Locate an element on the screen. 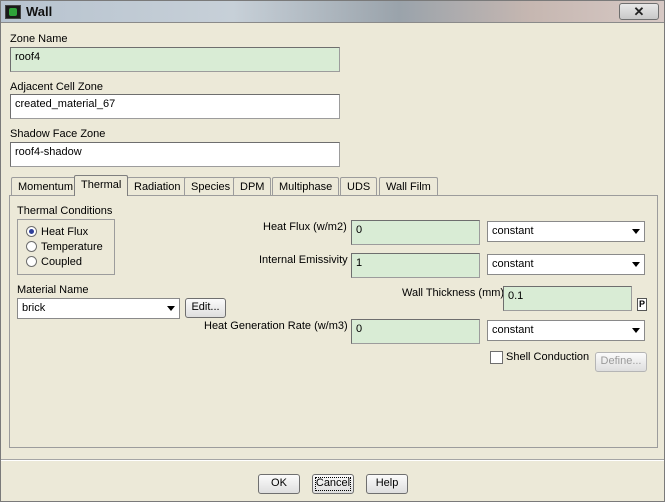 The width and height of the screenshot is (665, 502). tab-momentum: Momentum is located at coordinates (46, 186).